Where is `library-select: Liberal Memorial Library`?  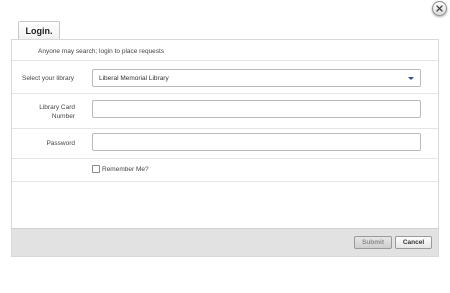 library-select: Liberal Memorial Library is located at coordinates (256, 78).